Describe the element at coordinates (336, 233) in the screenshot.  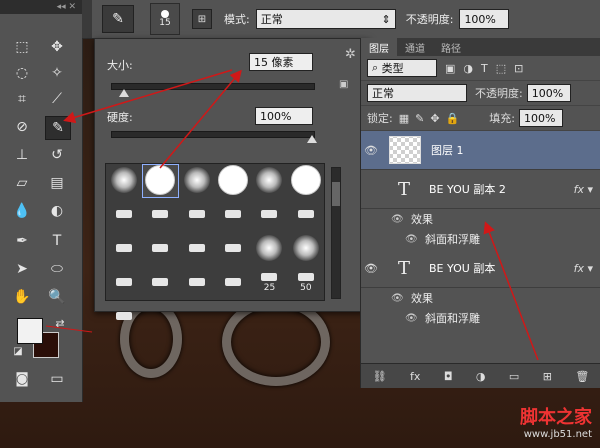
I see `preset-scrollbar` at that location.